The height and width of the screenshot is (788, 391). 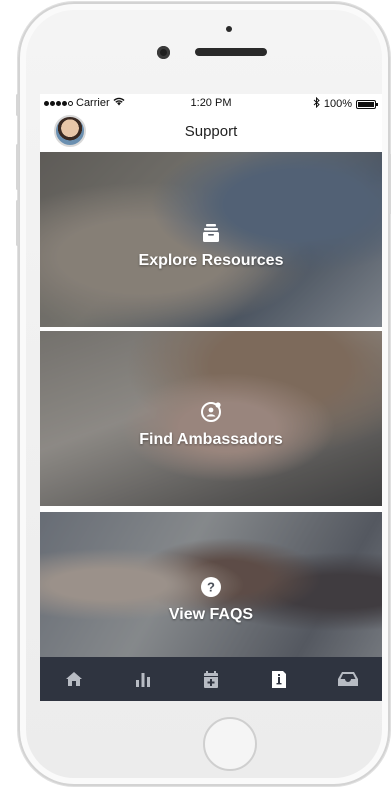 I want to click on tab-inbox, so click(x=348, y=679).